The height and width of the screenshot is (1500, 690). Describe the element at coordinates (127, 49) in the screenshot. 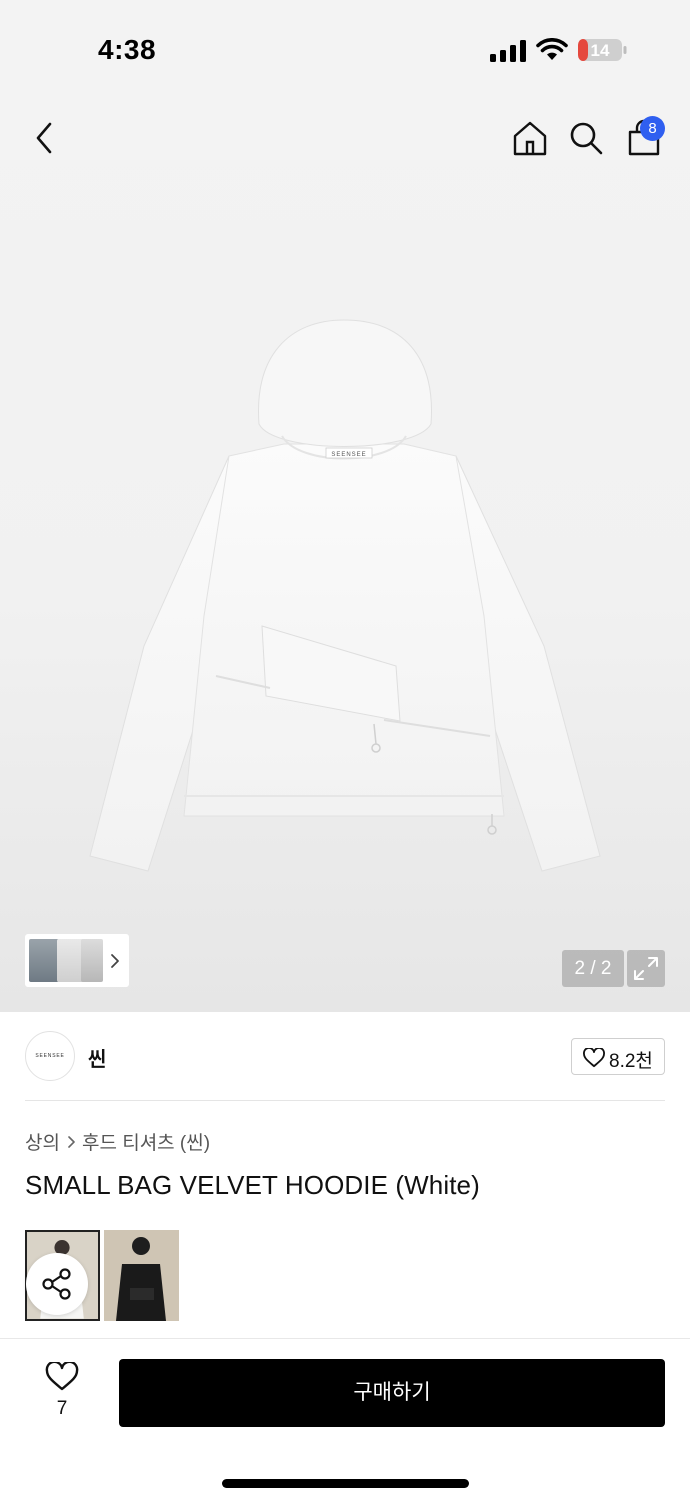

I see `status-time: 4:38` at that location.